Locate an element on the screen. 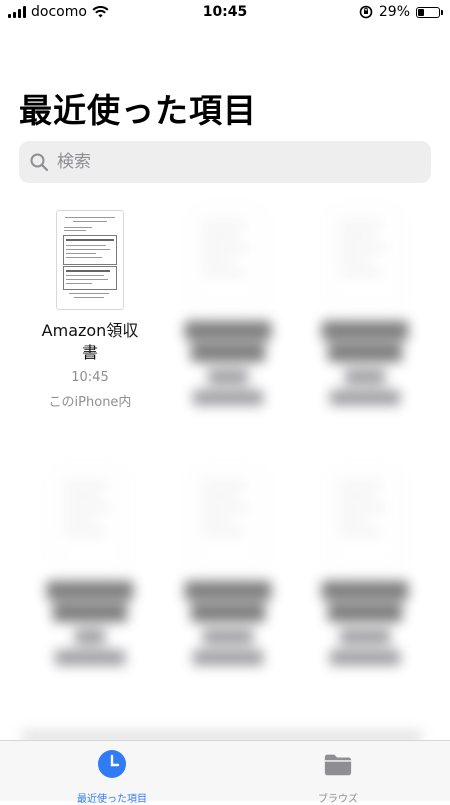 The height and width of the screenshot is (805, 450). file-location: このiPhone内 is located at coordinates (90, 402).